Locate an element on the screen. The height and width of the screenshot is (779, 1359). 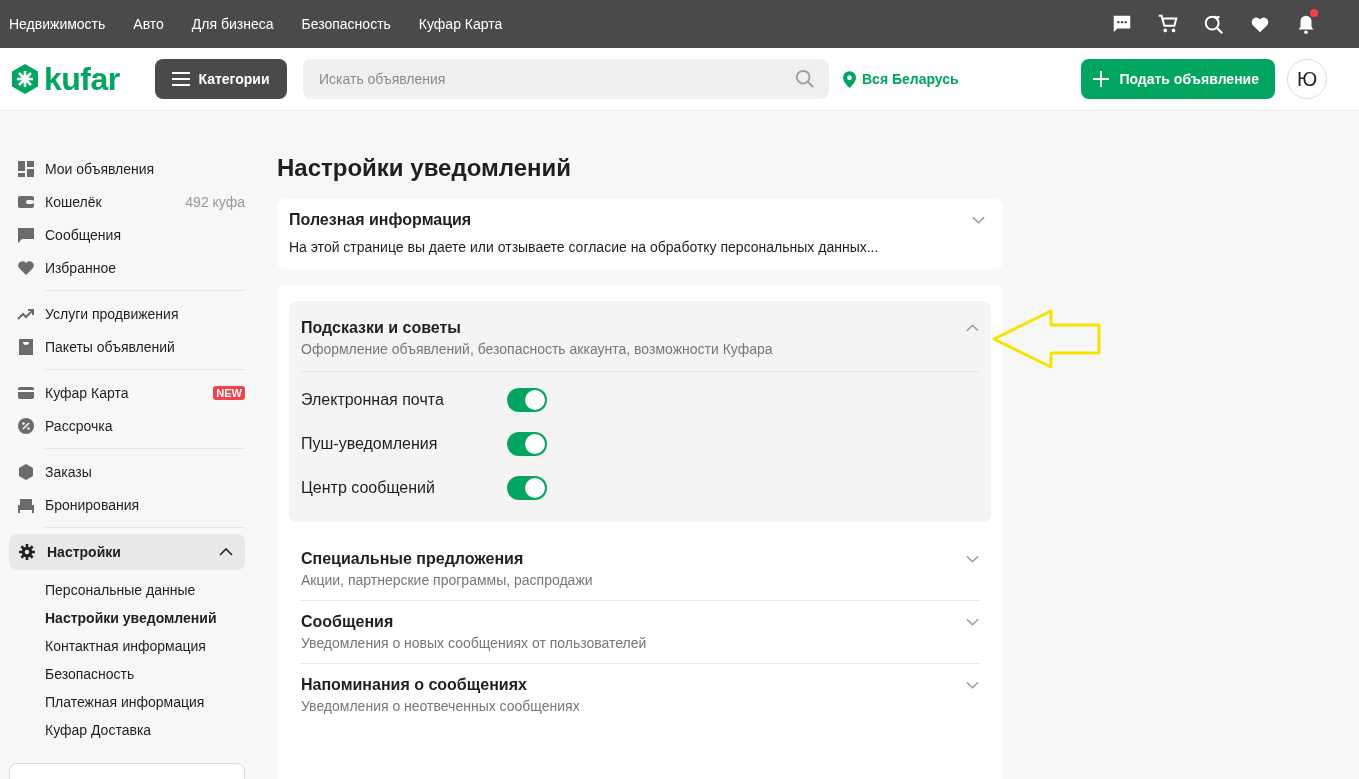
chat-icon is located at coordinates (26, 234).